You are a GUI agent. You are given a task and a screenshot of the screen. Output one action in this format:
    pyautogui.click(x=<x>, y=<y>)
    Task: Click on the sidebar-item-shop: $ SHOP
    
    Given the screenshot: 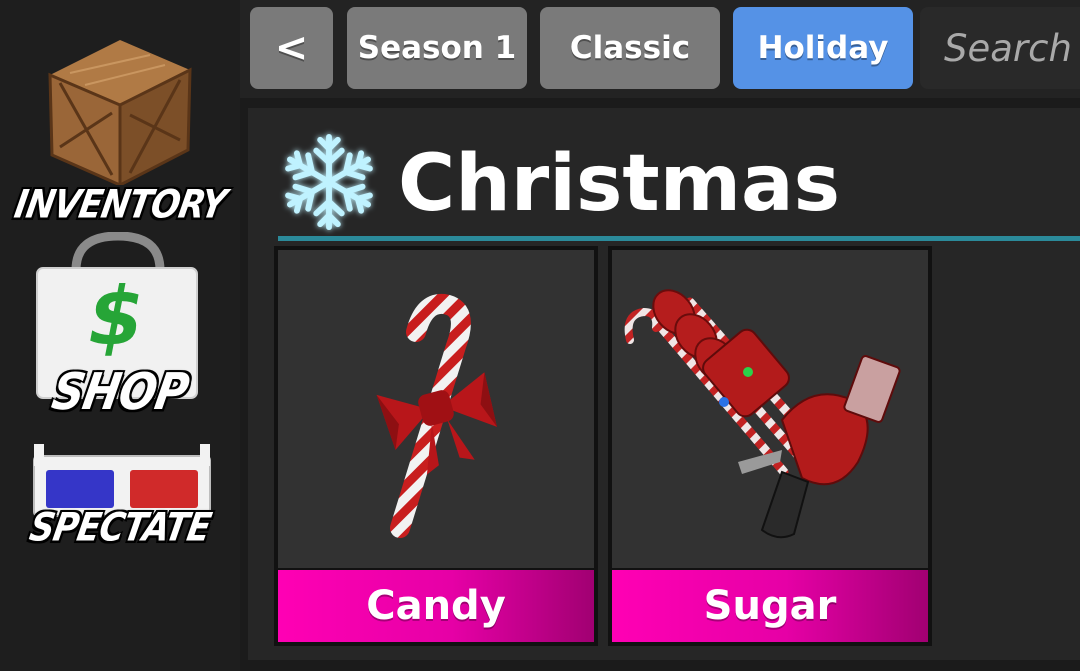 What is the action you would take?
    pyautogui.click(x=120, y=329)
    